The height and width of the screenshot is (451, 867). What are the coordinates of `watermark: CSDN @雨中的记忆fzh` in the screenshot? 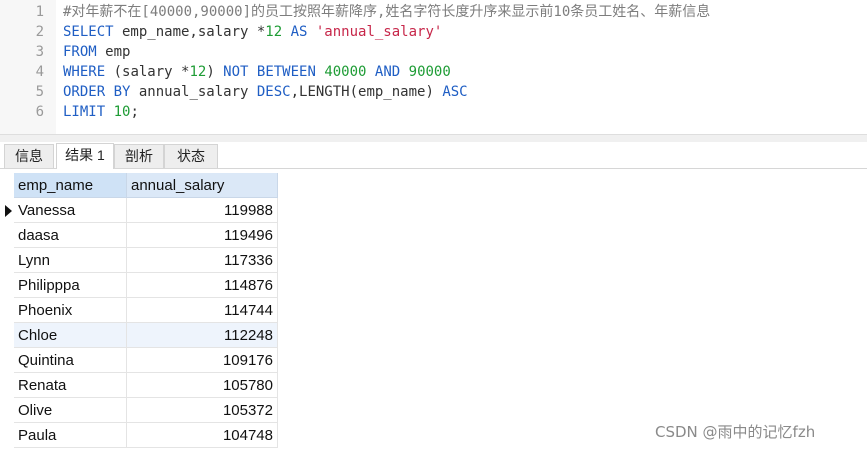 It's located at (735, 432).